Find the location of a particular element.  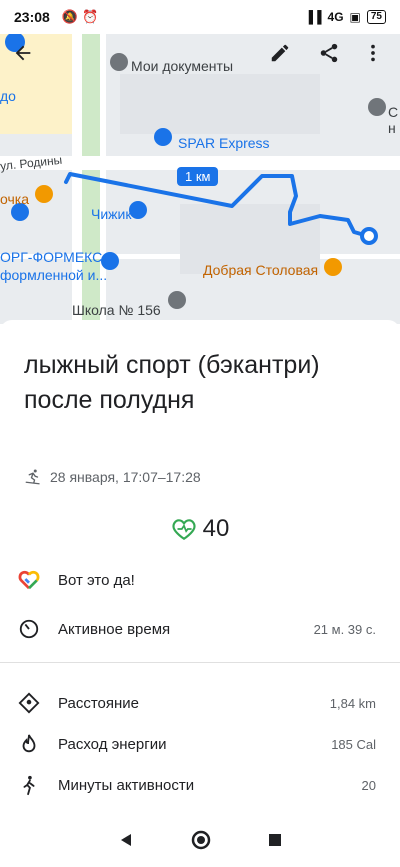

distance-pin-icon is located at coordinates (29, 703).